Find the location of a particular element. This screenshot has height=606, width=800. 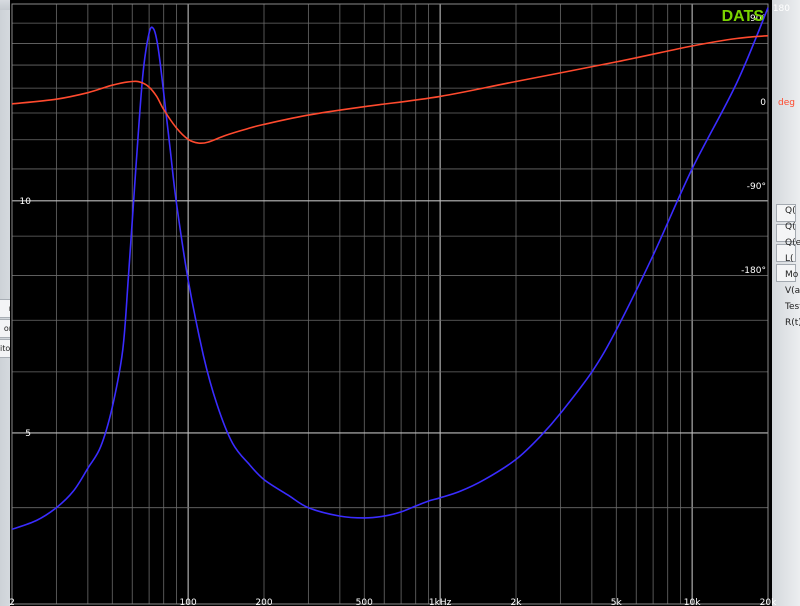

brand-logo: DATS is located at coordinates (743, 16).